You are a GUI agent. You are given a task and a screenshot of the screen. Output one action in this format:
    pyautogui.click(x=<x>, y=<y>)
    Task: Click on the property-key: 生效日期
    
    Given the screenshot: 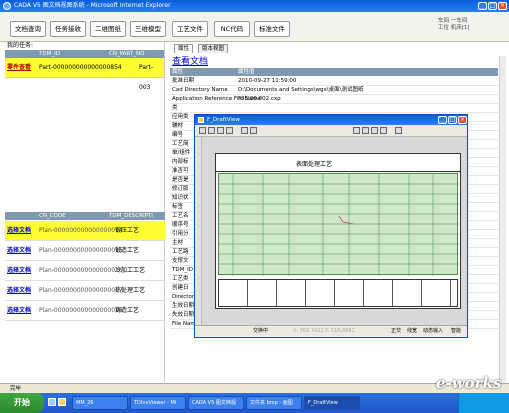 What is the action you would take?
    pyautogui.click(x=183, y=306)
    